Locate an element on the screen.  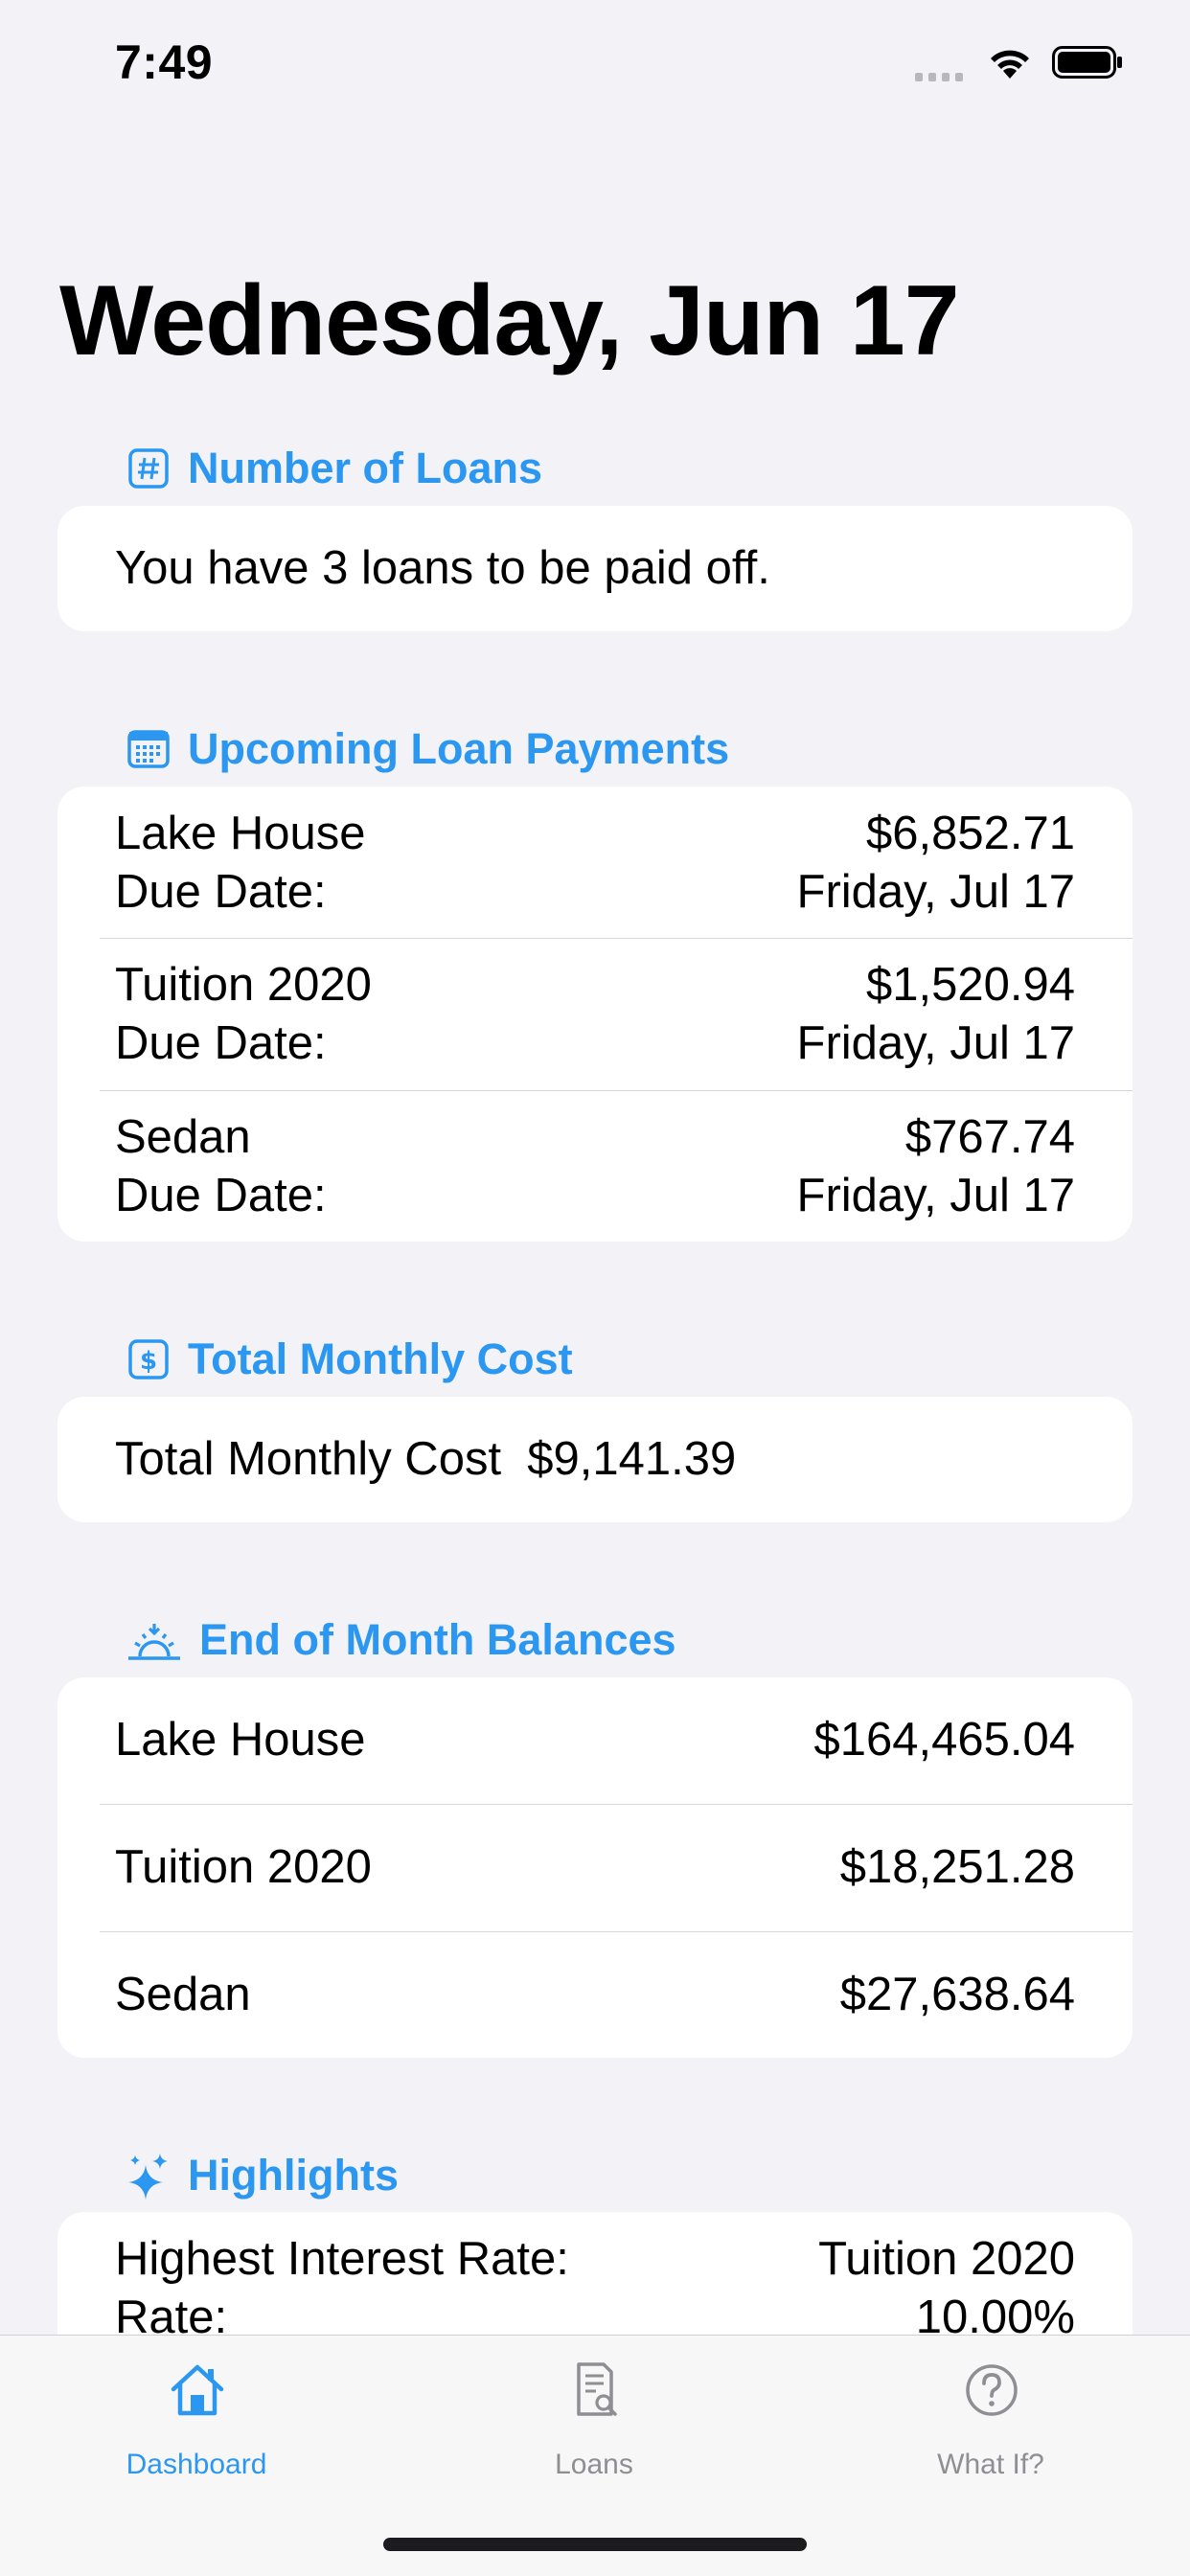
tab-loans: Loans is located at coordinates (594, 2412).